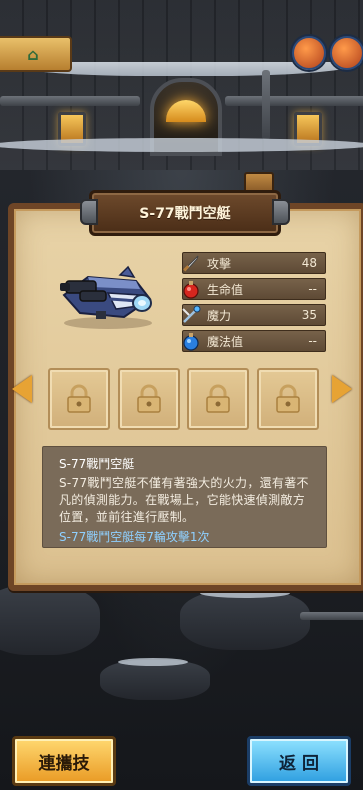  Describe the element at coordinates (225, 341) in the screenshot. I see `stat-label: 魔法值` at that location.